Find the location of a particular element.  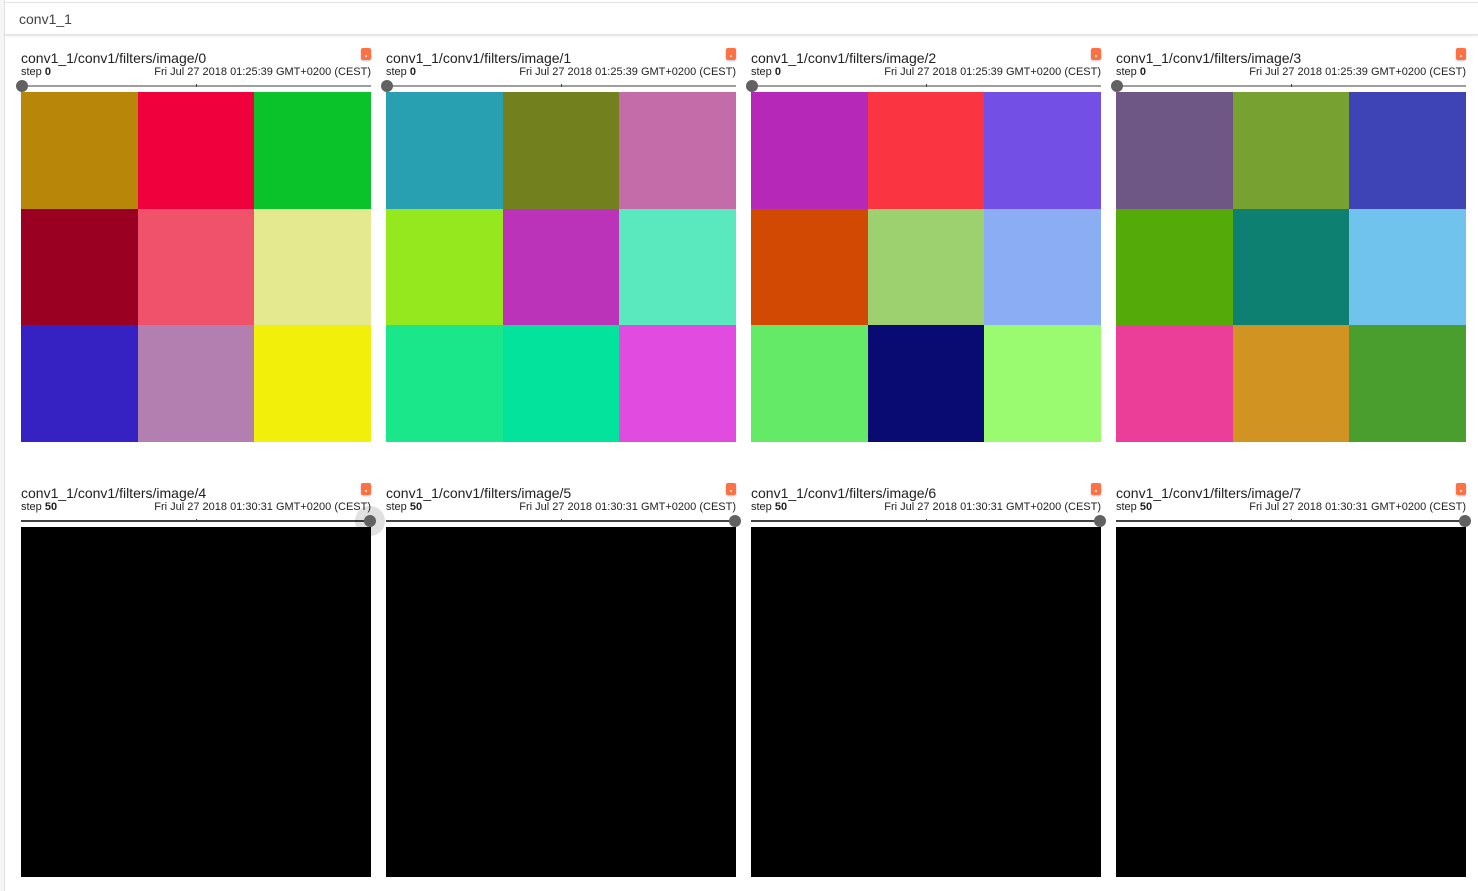

card-tag: conv1_1/conv1/filters/image/5 is located at coordinates (479, 493).